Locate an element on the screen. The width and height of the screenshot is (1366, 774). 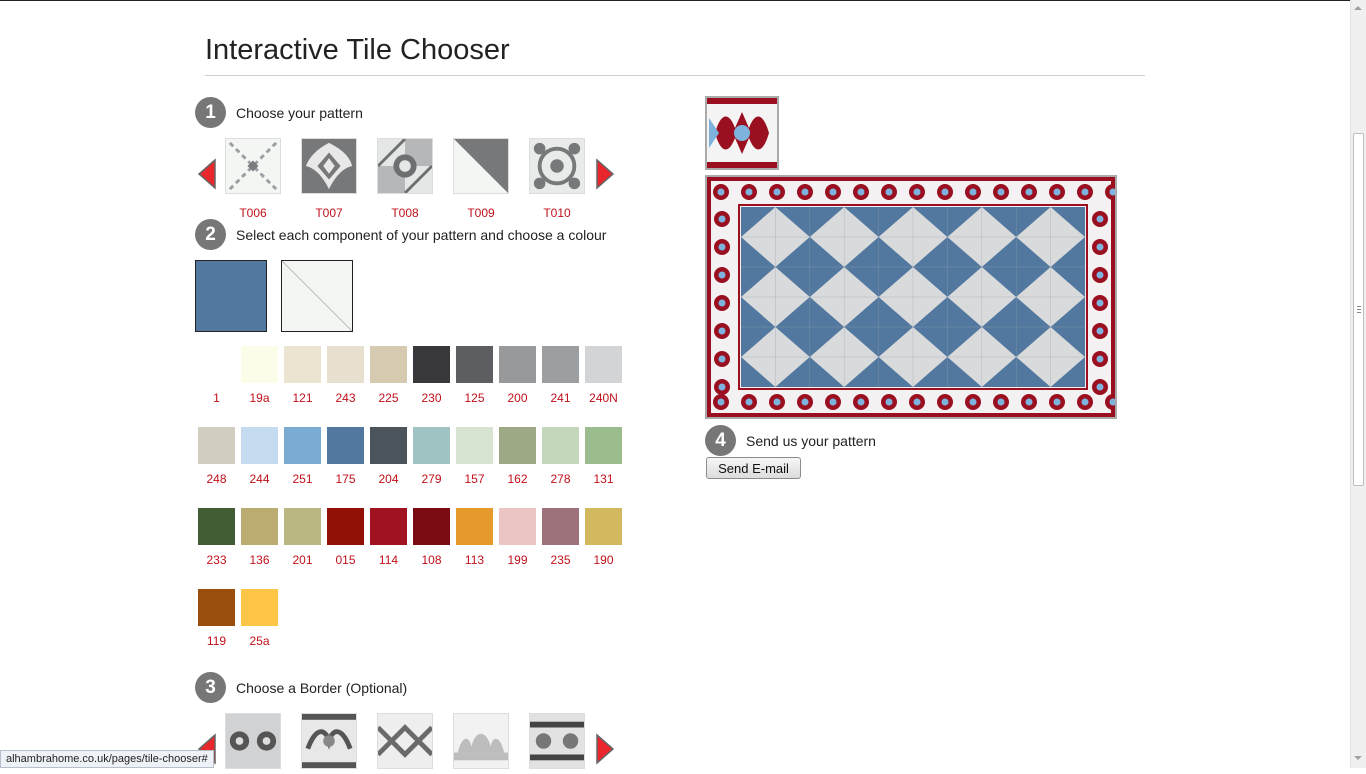
colour-swatch-241: 241 is located at coordinates (560, 386).